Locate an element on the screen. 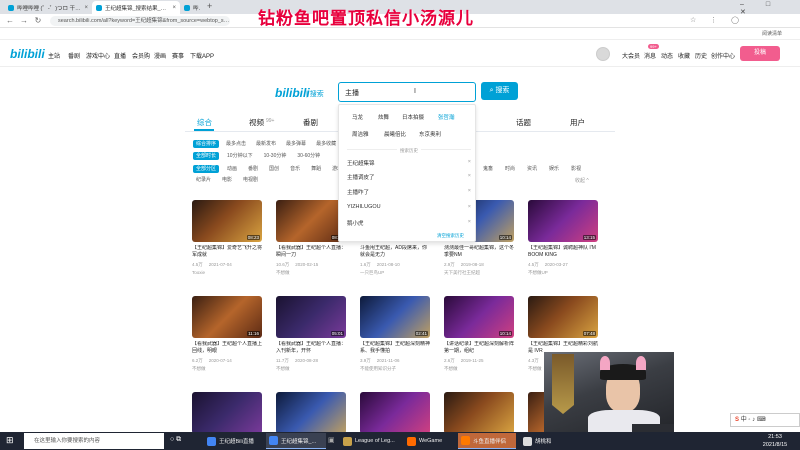 The image size is (800, 450). new-tab-icon: + is located at coordinates (209, 6).